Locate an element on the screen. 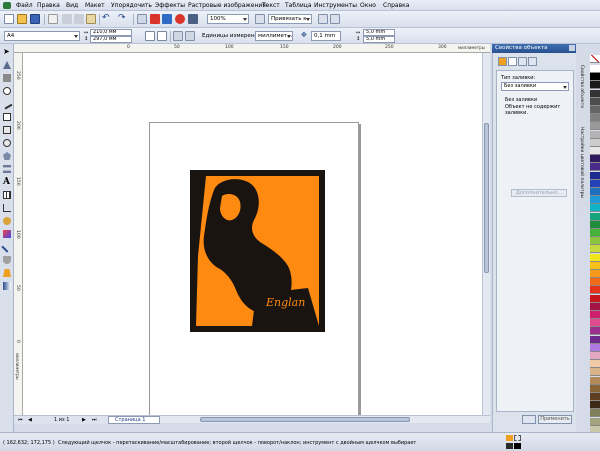 This screenshot has width=600, height=451. smart-fill-tool-icon is located at coordinates (7, 117).